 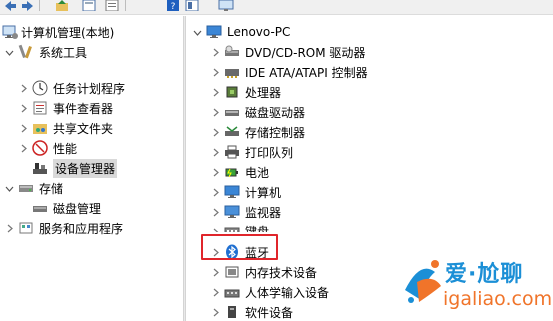 I want to click on up-folder-icon, so click(x=62, y=5).